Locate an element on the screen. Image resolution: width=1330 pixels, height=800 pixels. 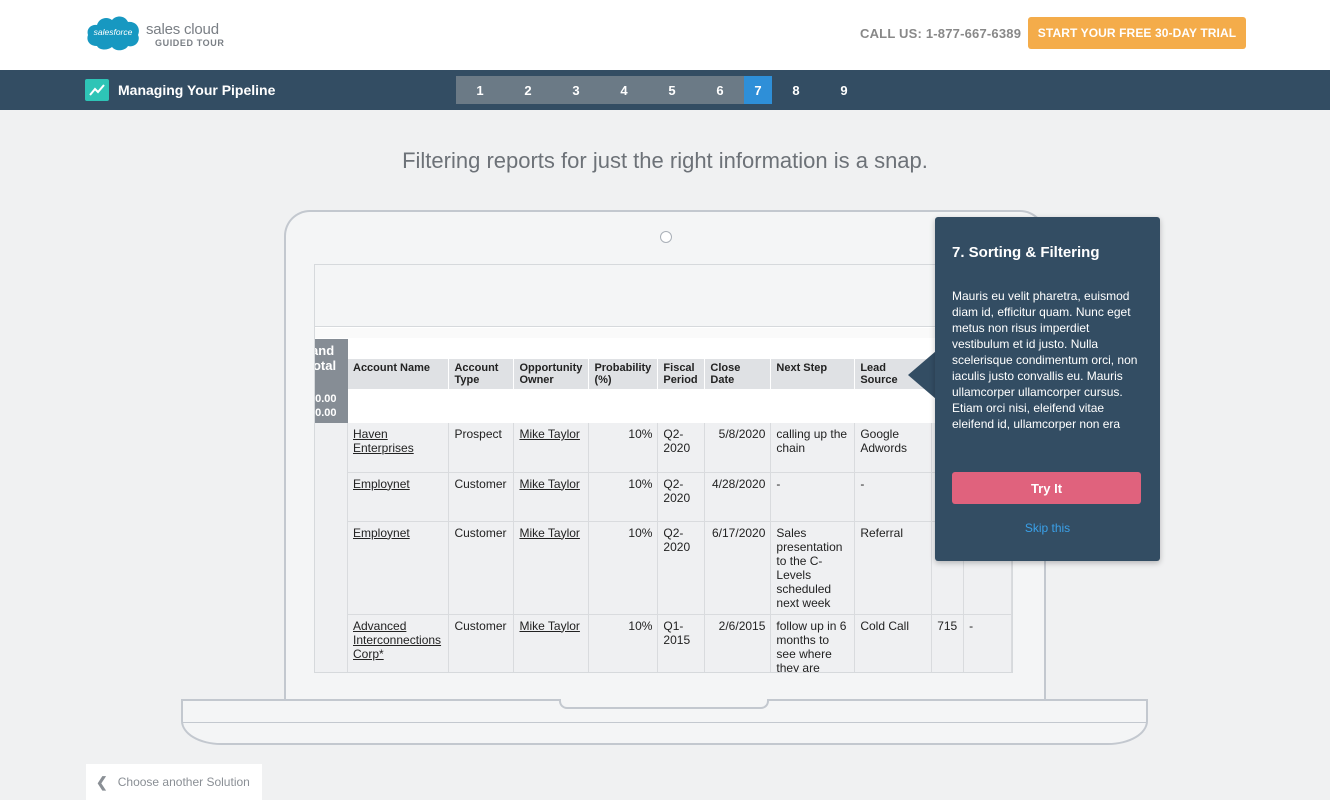
logo-subtitle: GUIDED TOUR is located at coordinates (190, 43).